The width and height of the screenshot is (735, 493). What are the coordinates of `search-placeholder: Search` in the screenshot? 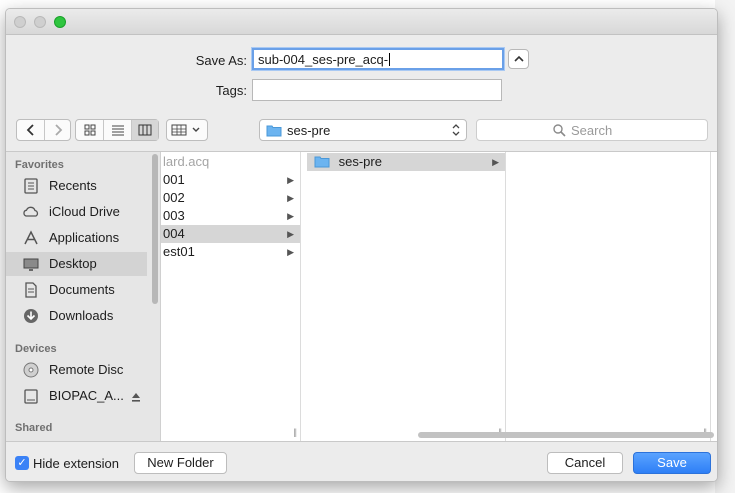 It's located at (592, 130).